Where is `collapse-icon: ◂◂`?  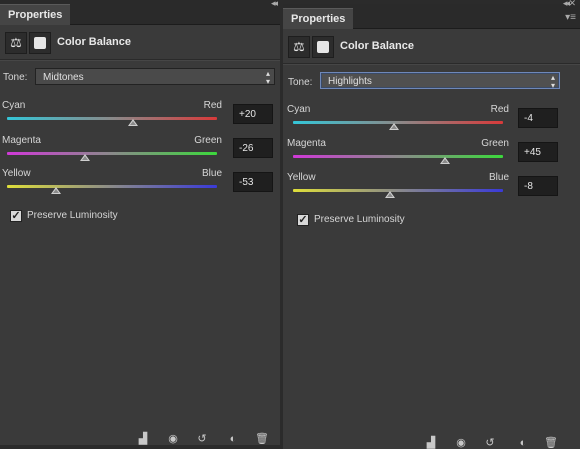
collapse-icon: ◂◂ is located at coordinates (274, 4).